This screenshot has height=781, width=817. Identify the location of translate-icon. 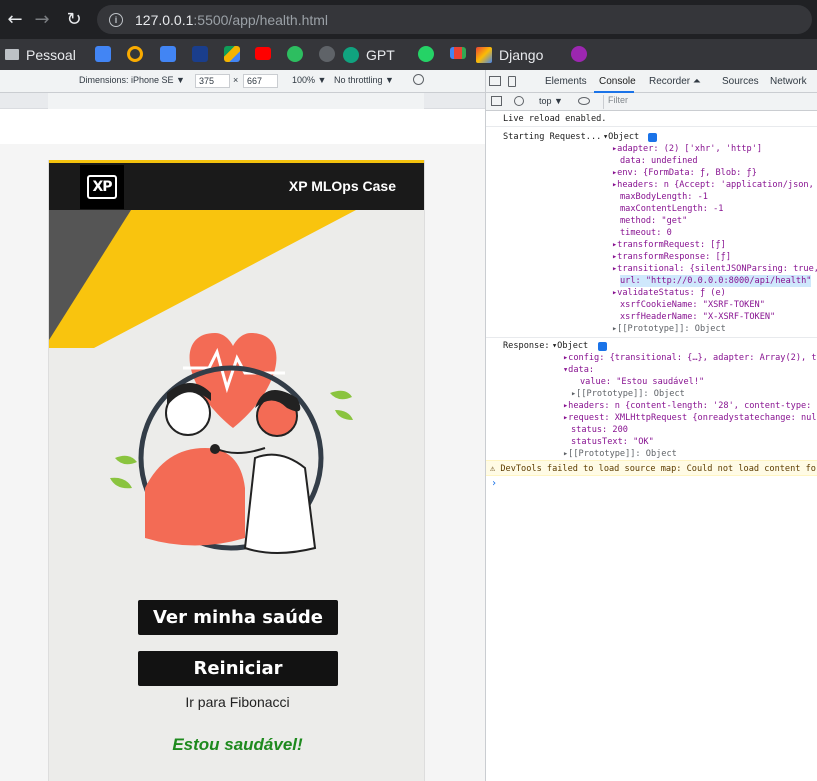
(103, 54).